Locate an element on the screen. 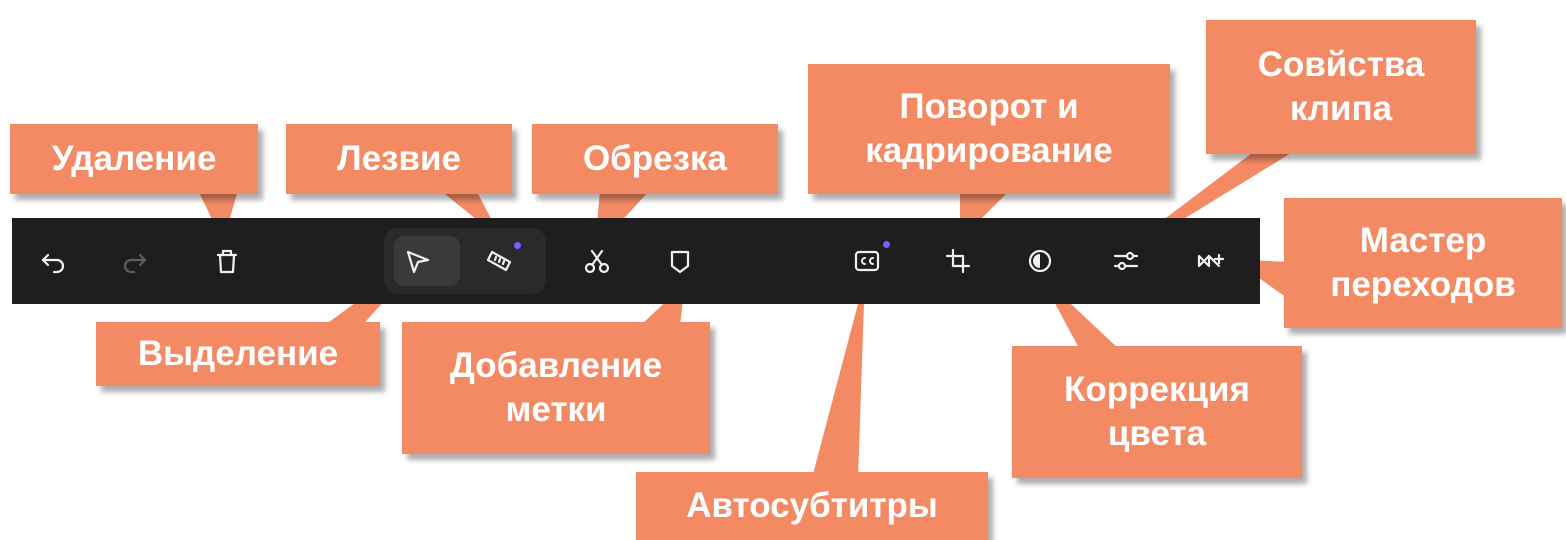  scissors-icon is located at coordinates (597, 261).